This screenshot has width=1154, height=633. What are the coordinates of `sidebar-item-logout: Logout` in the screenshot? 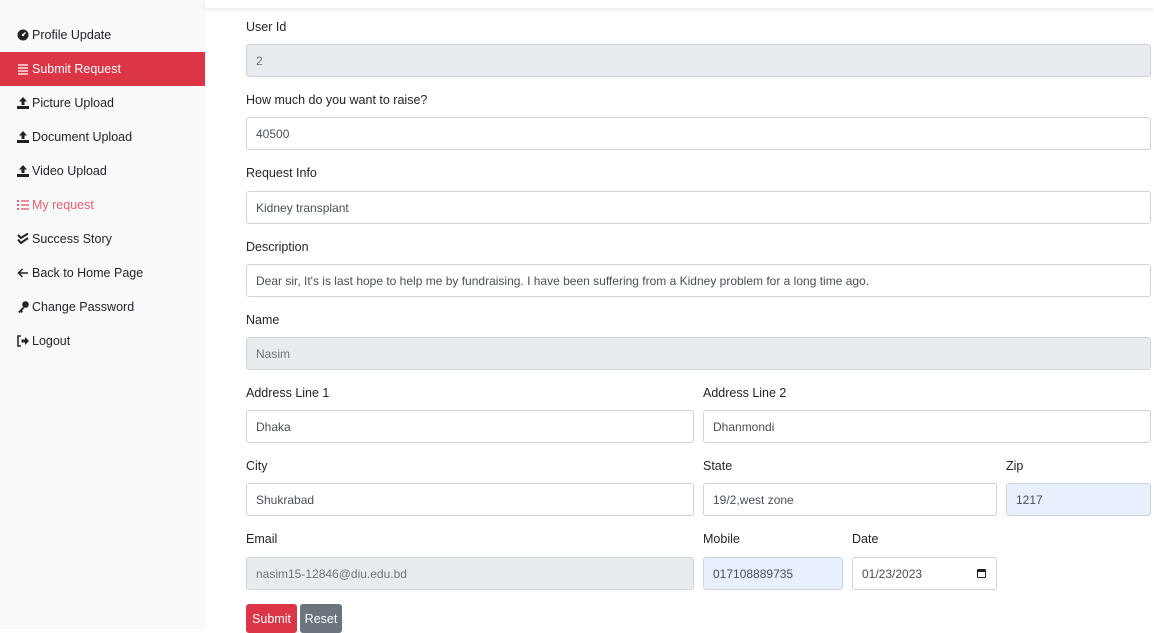 It's located at (102, 341).